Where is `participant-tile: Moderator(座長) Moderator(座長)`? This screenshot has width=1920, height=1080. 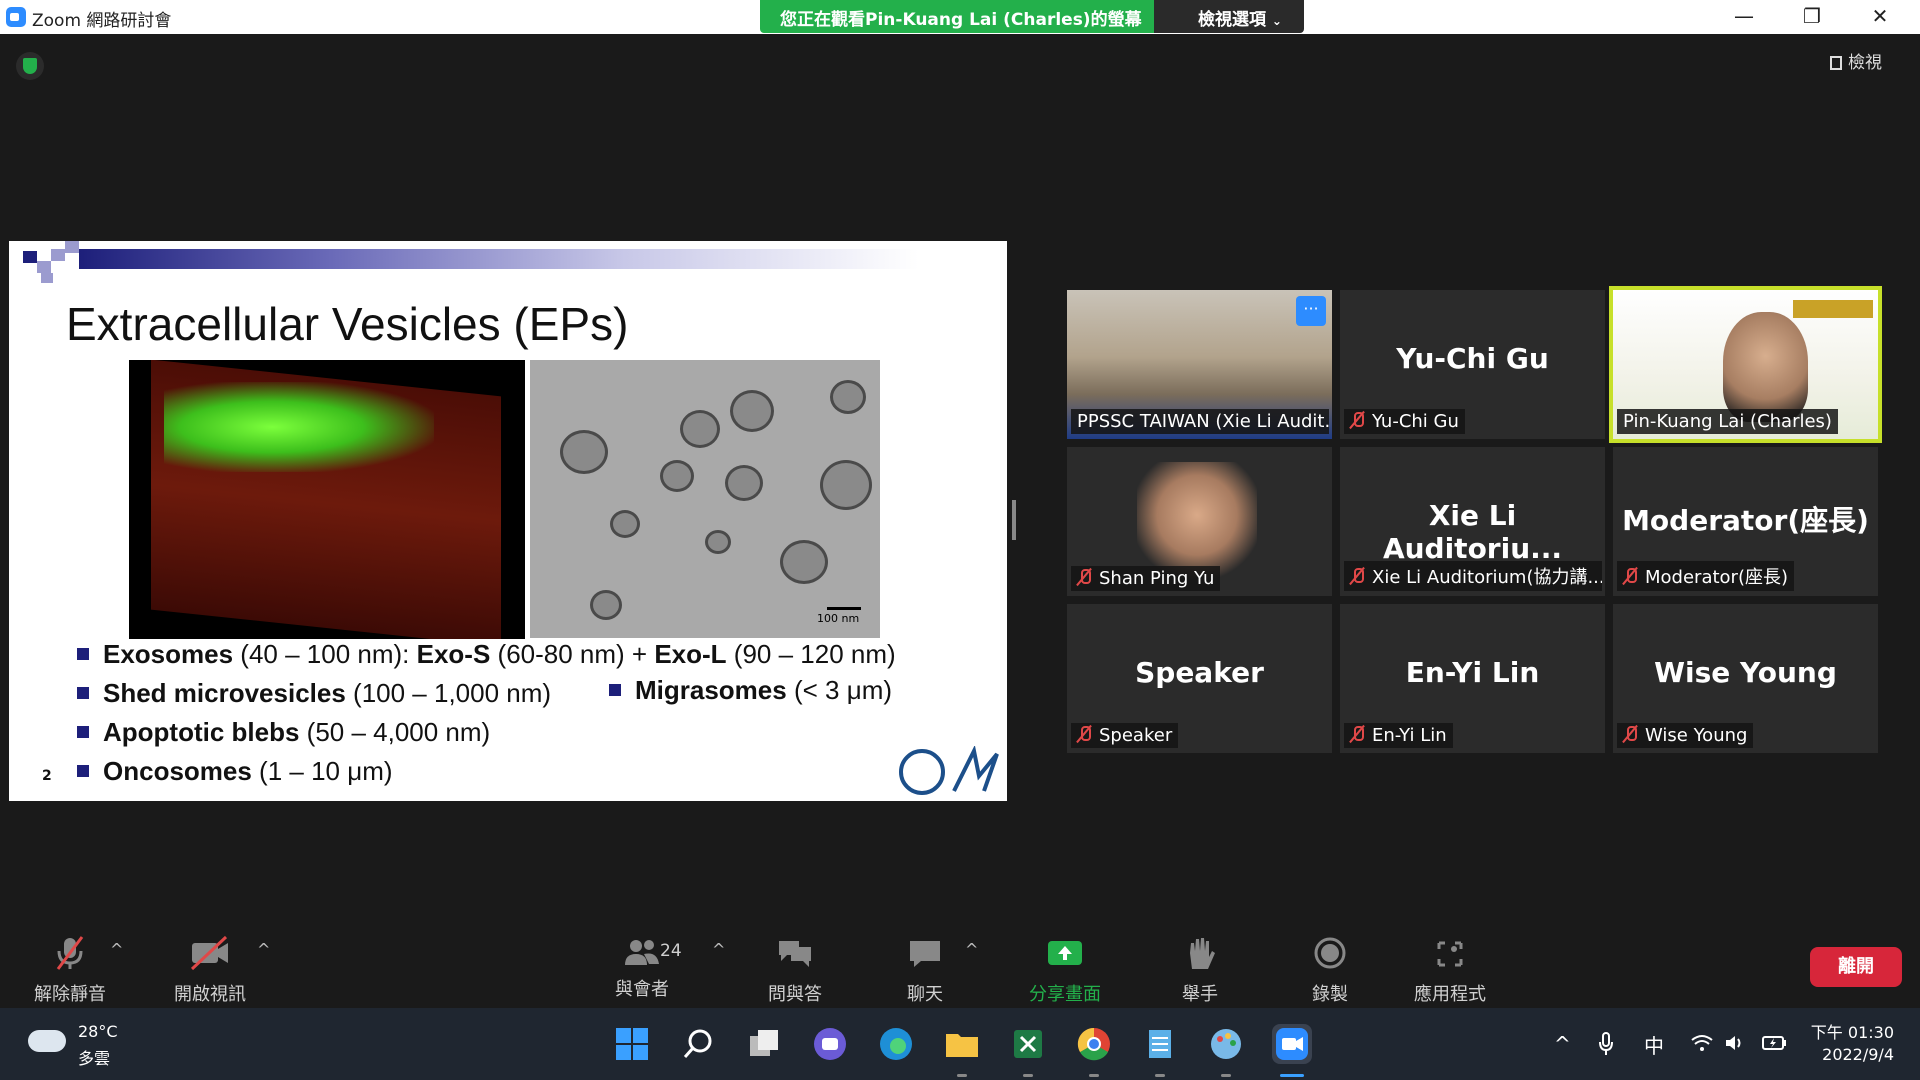
participant-tile: Moderator(座長) Moderator(座長) is located at coordinates (1745, 521).